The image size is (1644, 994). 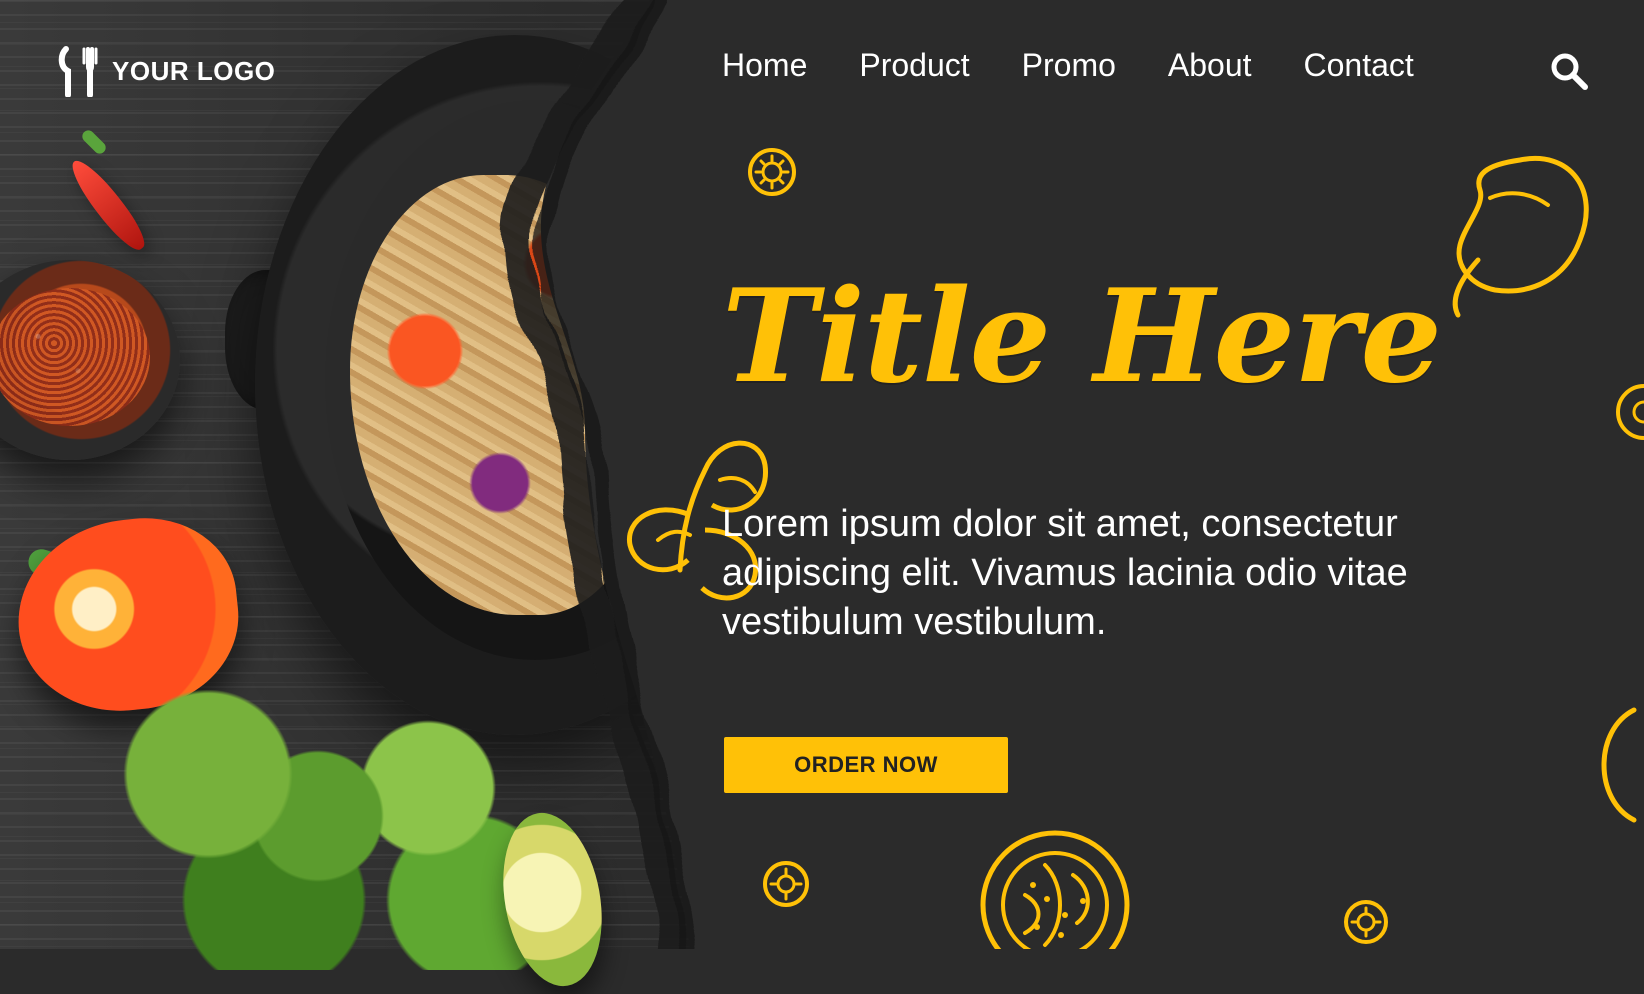 I want to click on nav-home: Home, so click(x=764, y=65).